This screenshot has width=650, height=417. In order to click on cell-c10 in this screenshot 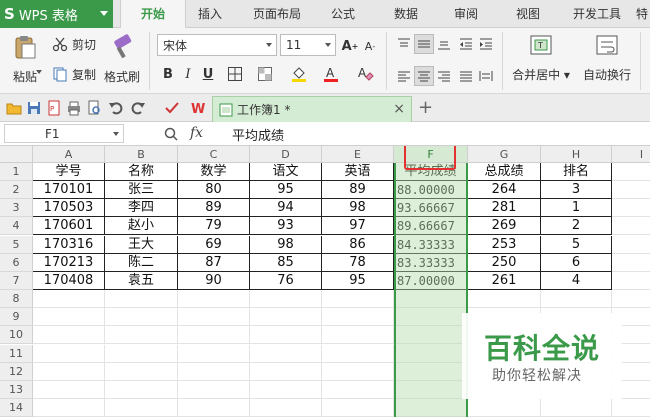, I will do `click(214, 335)`.